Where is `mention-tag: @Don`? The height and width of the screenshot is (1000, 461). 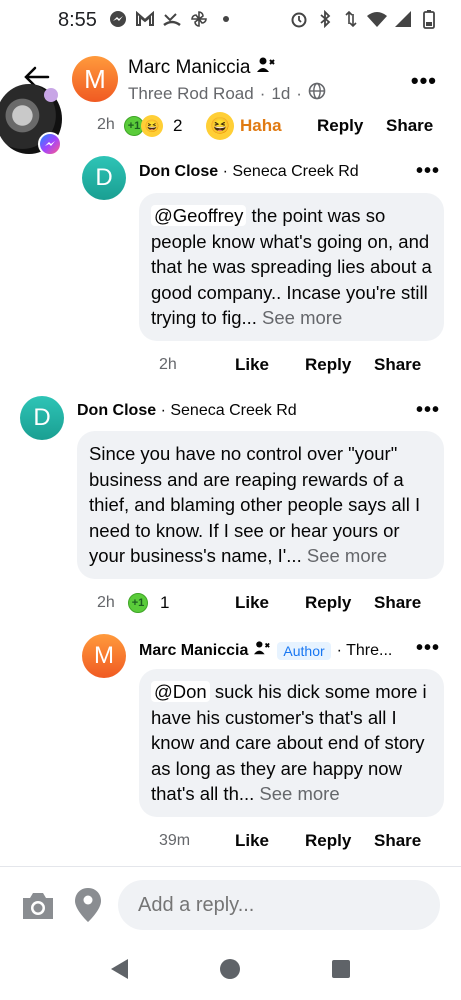 mention-tag: @Don is located at coordinates (180, 691).